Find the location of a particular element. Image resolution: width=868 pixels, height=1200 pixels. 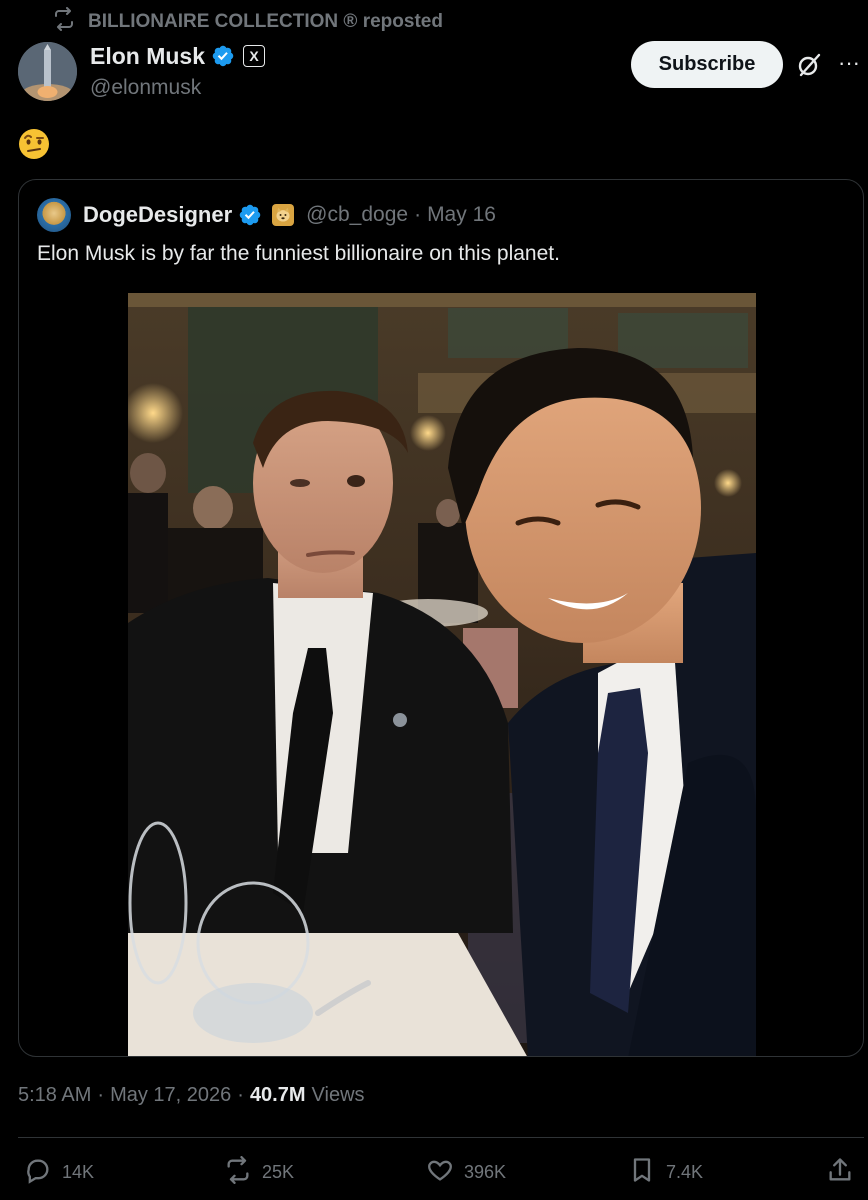

like-button: 396K is located at coordinates (466, 1172).